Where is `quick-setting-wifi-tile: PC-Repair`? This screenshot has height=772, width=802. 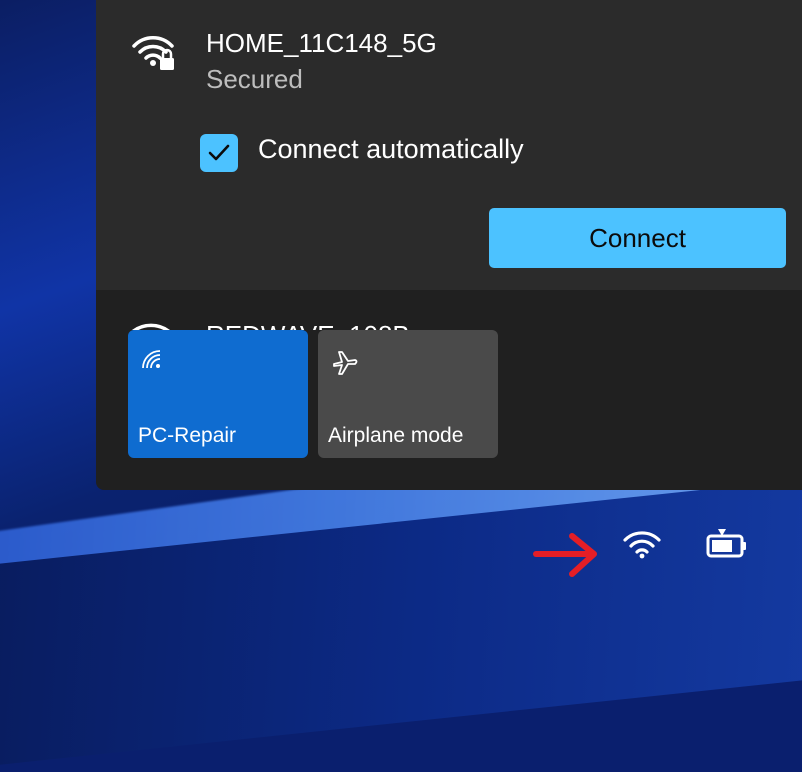 quick-setting-wifi-tile: PC-Repair is located at coordinates (218, 394).